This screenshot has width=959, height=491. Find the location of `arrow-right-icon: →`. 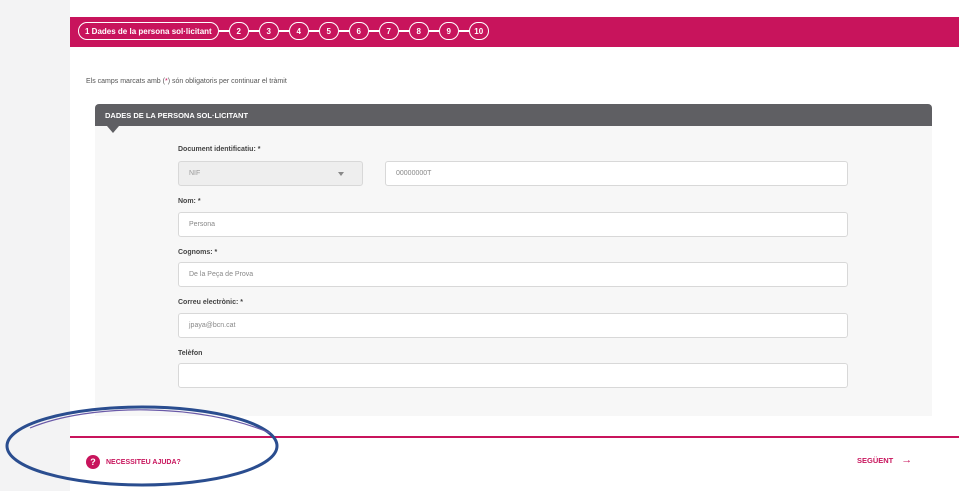

arrow-right-icon: → is located at coordinates (907, 460).